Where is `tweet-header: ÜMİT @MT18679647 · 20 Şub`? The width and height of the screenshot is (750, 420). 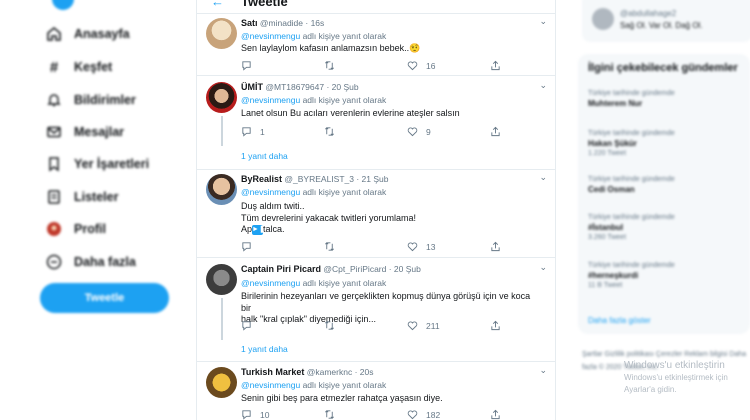
tweet-header: ÜMİT @MT18679647 · 20 Şub is located at coordinates (300, 87).